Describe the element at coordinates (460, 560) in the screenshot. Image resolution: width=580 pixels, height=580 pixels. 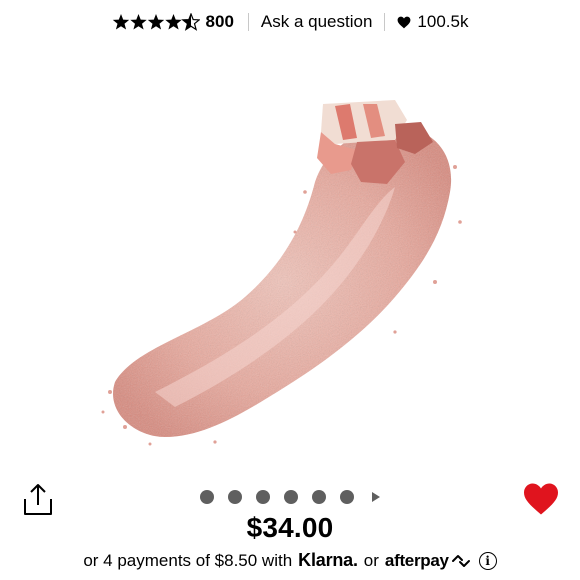
I see `afterpay-mark-icon` at that location.